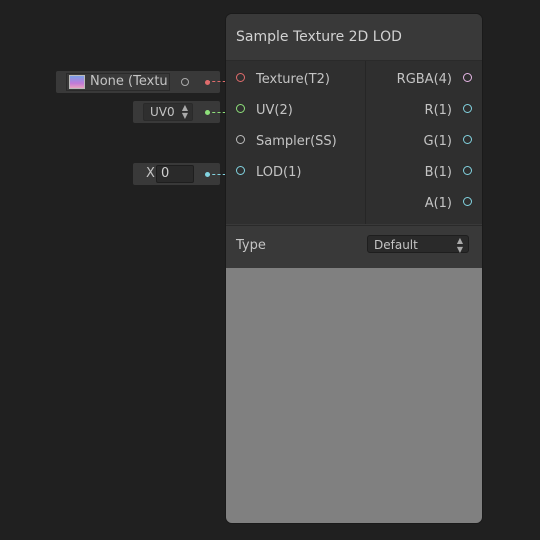  What do you see at coordinates (438, 110) in the screenshot?
I see `output-port-r-label: R(1)` at bounding box center [438, 110].